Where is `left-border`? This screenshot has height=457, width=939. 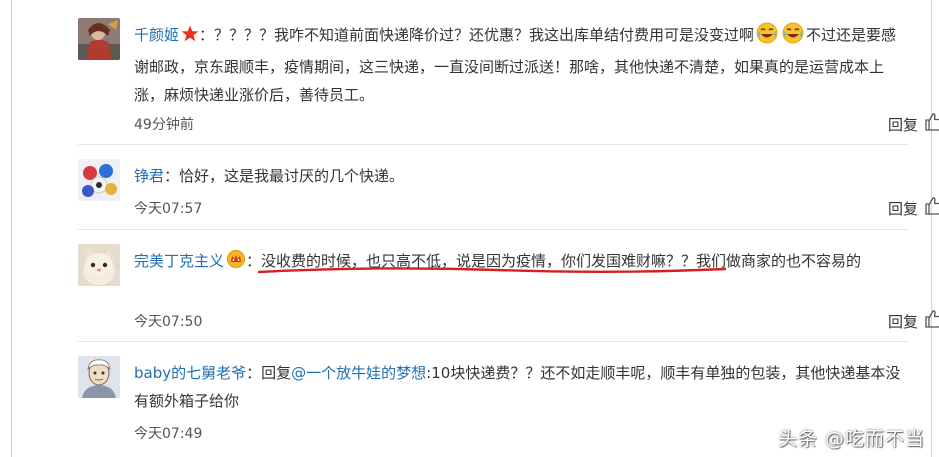 left-border is located at coordinates (11, 228).